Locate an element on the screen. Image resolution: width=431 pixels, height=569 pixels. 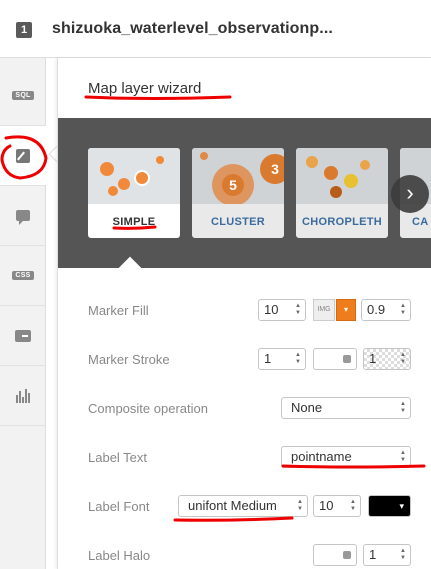
marker-stroke-opacity-input: 1 ▲ ▼ is located at coordinates (387, 359).